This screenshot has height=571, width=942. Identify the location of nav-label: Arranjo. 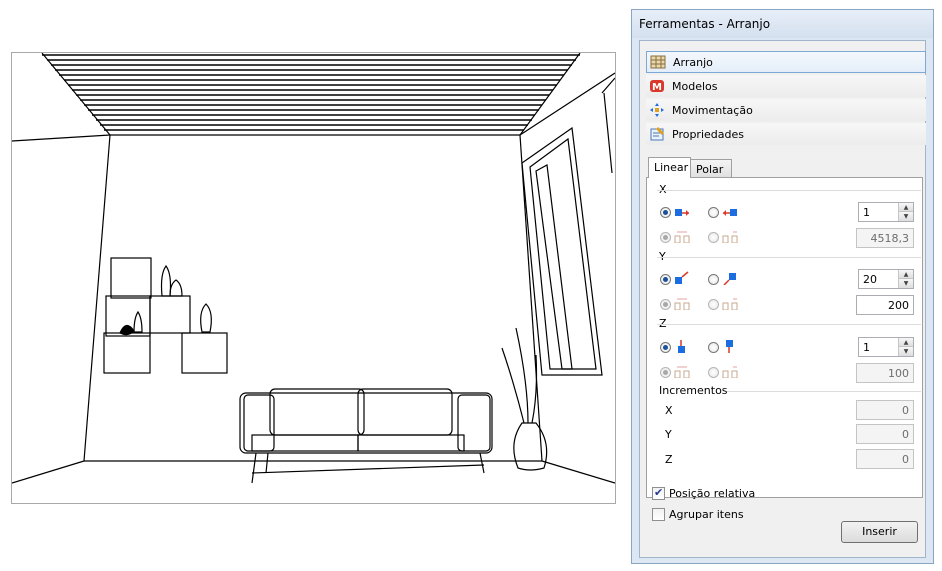
(693, 62).